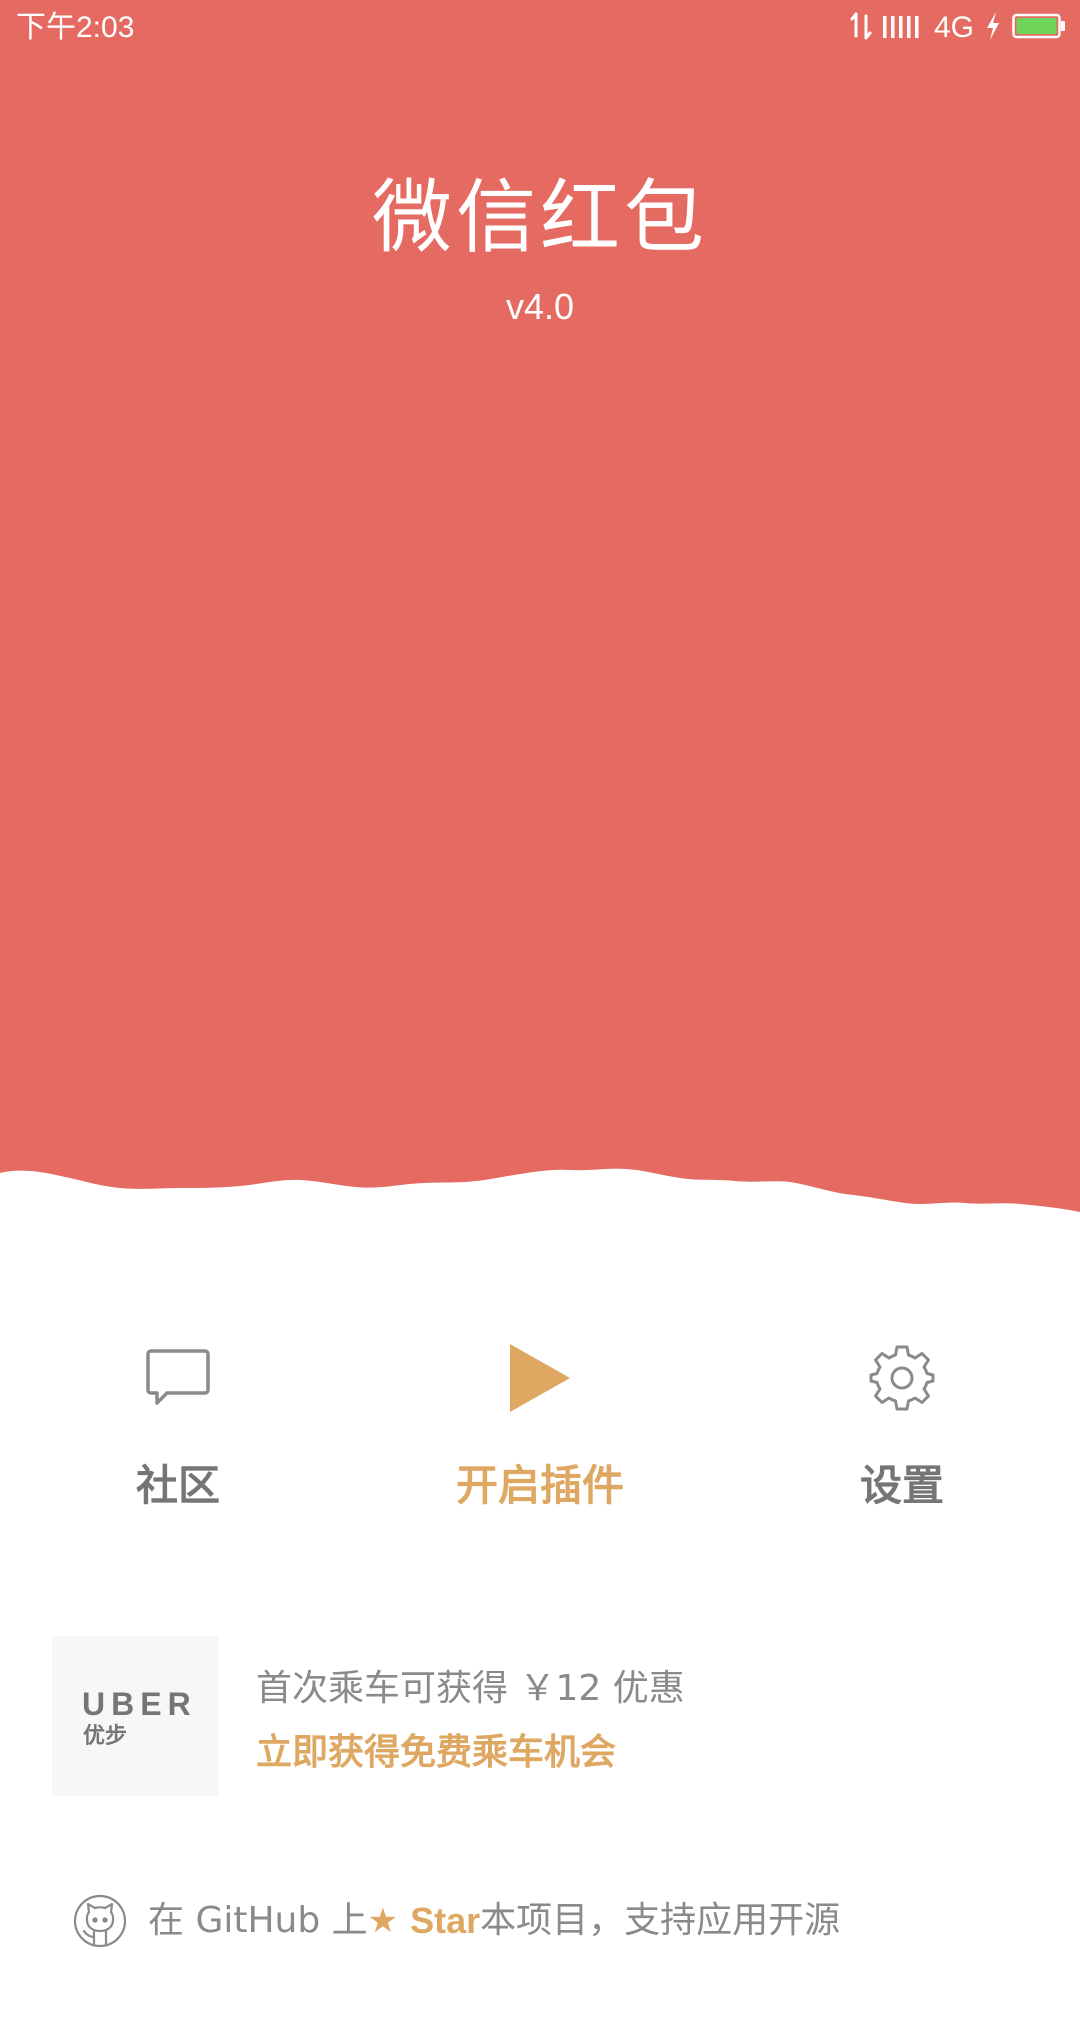 The width and height of the screenshot is (1080, 2040). What do you see at coordinates (1039, 28) in the screenshot?
I see `battery-icon` at bounding box center [1039, 28].